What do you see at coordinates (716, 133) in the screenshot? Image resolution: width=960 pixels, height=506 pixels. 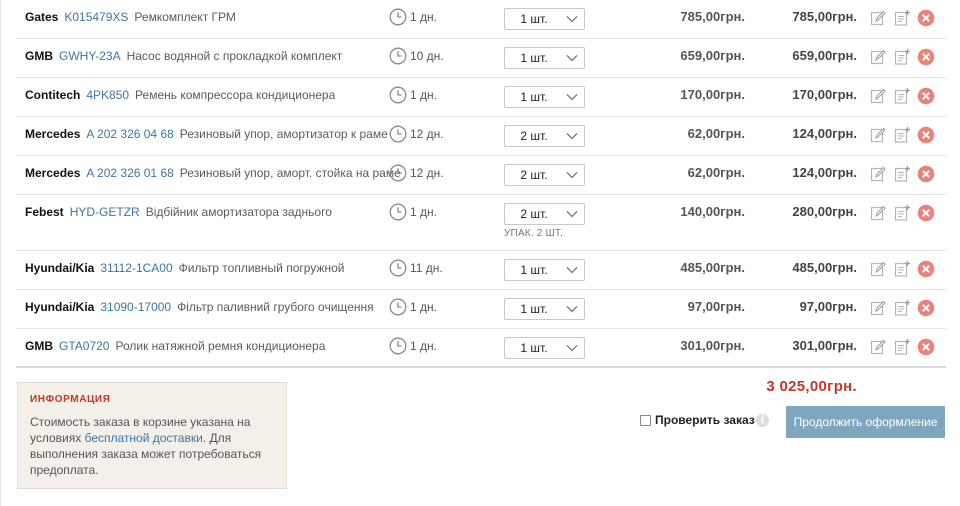 I see `unit-price: 62,00грн.` at bounding box center [716, 133].